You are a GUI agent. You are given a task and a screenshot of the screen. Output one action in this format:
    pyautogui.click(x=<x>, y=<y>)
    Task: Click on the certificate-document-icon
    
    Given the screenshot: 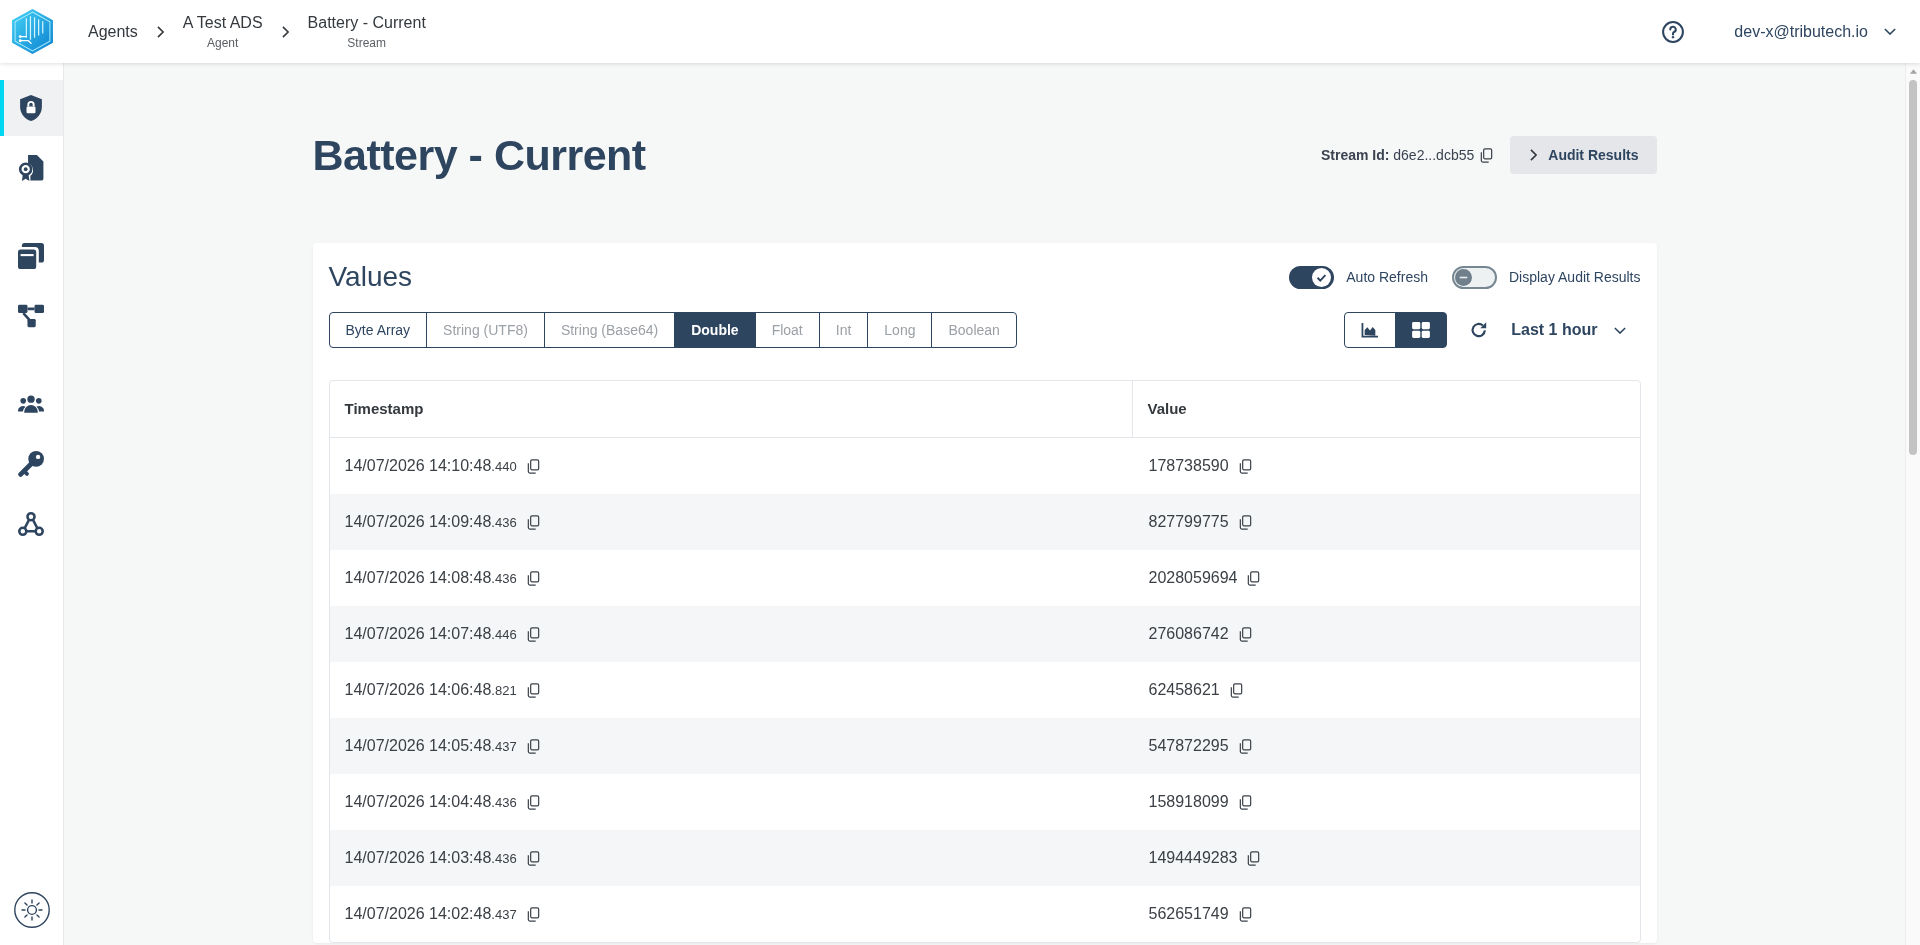 What is the action you would take?
    pyautogui.click(x=31, y=168)
    